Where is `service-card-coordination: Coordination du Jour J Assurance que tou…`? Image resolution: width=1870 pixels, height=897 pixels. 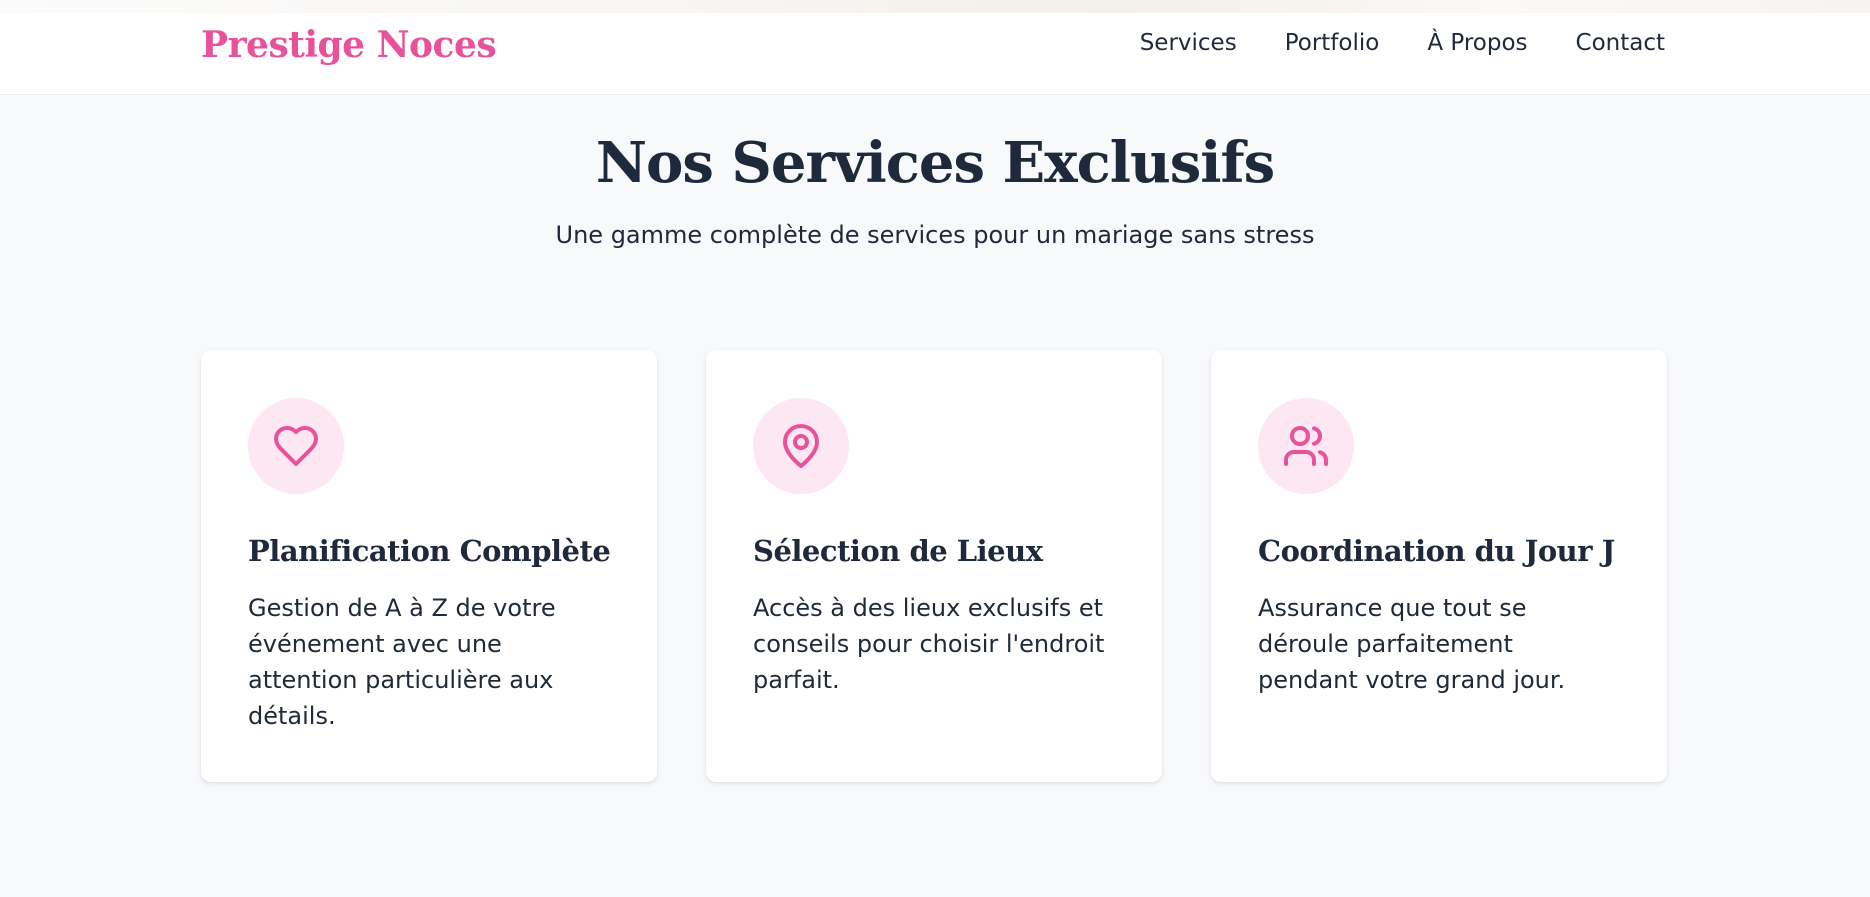 service-card-coordination: Coordination du Jour J Assurance que tou… is located at coordinates (1439, 566).